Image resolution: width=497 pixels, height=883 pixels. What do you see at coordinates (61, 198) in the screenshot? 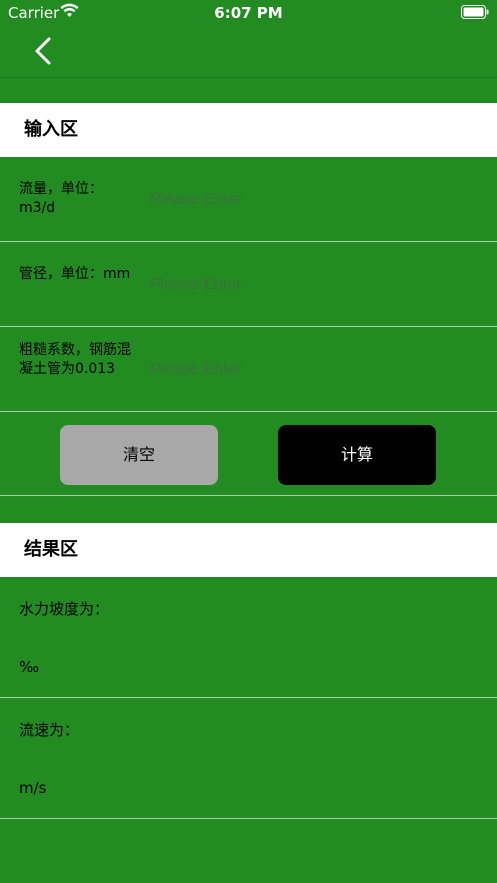
I see `flow-label: 流量，单位：m3/d` at bounding box center [61, 198].